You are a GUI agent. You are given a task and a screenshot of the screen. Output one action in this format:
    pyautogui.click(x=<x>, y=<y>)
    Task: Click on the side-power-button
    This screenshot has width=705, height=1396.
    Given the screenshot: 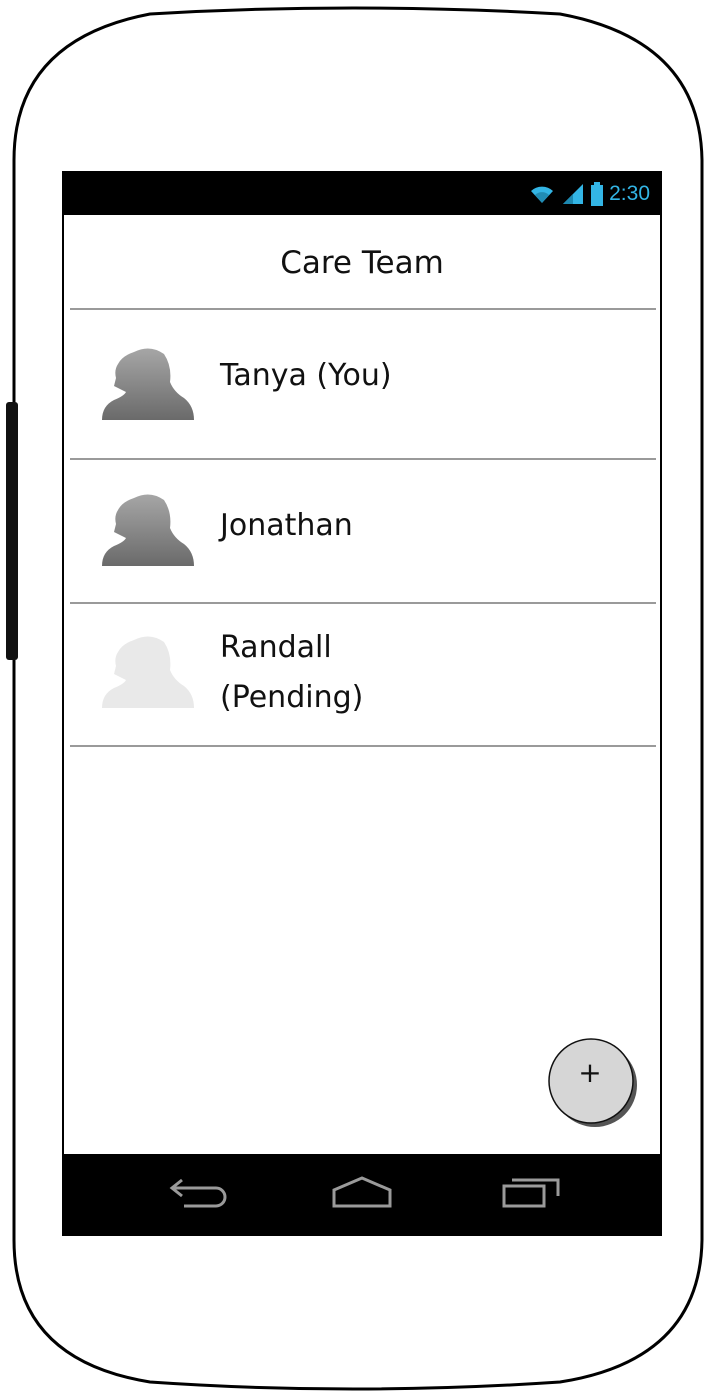 What is the action you would take?
    pyautogui.click(x=12, y=531)
    